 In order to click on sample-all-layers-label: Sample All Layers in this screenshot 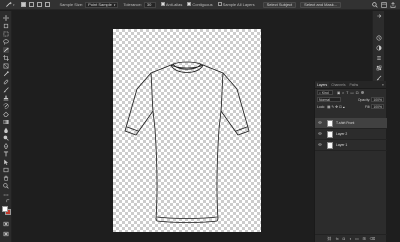, I will do `click(238, 4)`.